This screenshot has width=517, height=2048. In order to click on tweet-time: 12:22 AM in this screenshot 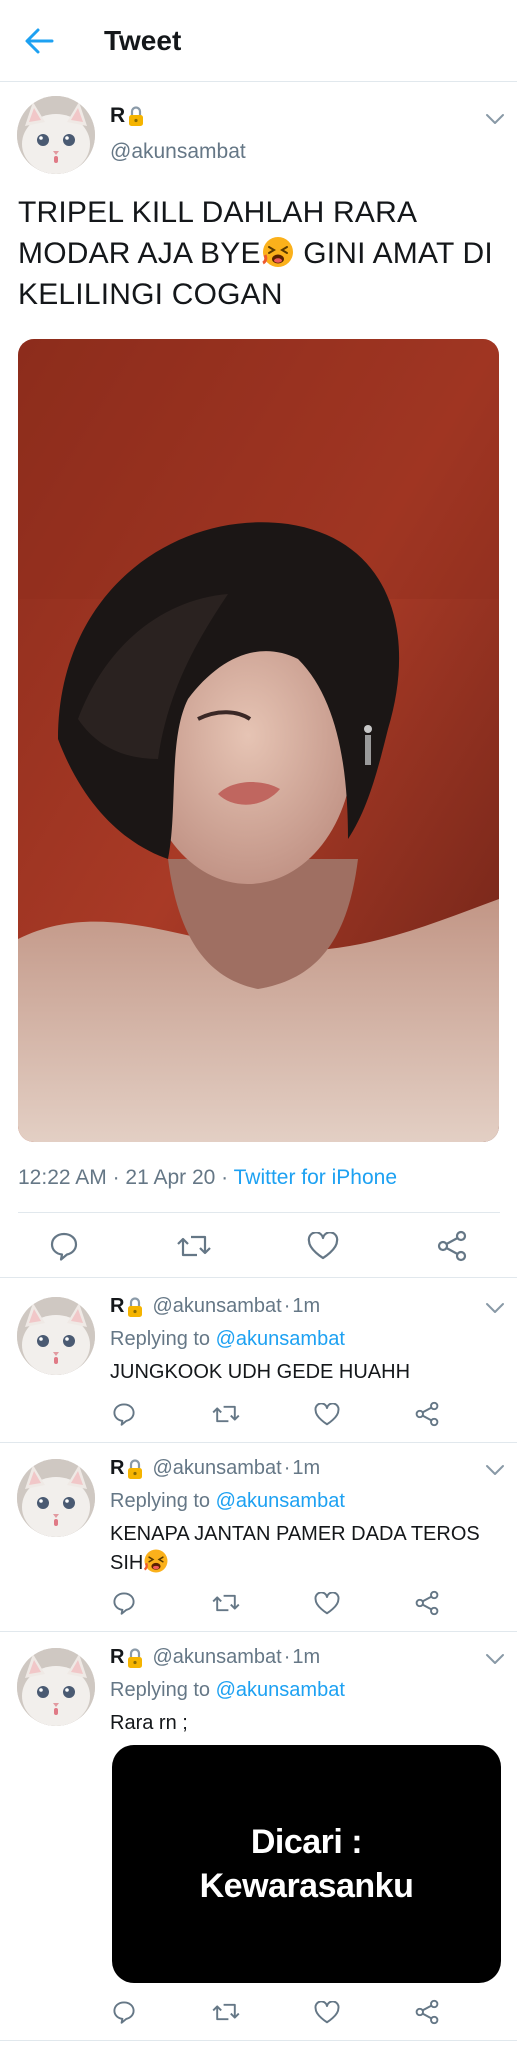, I will do `click(62, 1177)`.